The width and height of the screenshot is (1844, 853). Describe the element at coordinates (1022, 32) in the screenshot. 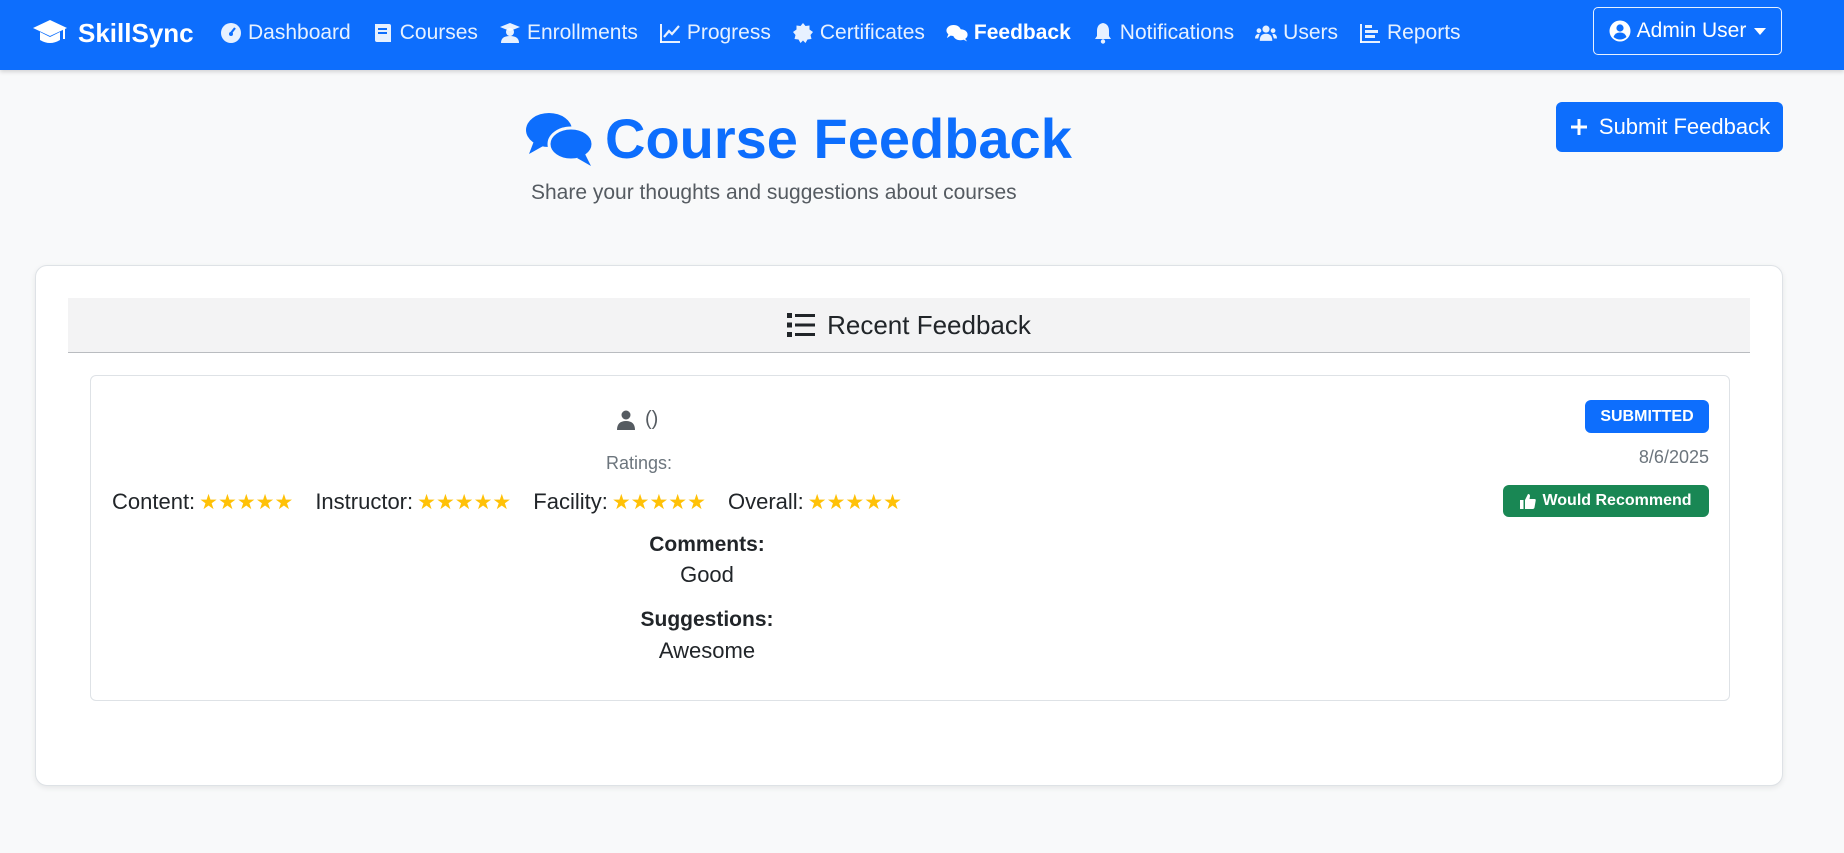

I see `nav-feedback-label: Feedback` at that location.